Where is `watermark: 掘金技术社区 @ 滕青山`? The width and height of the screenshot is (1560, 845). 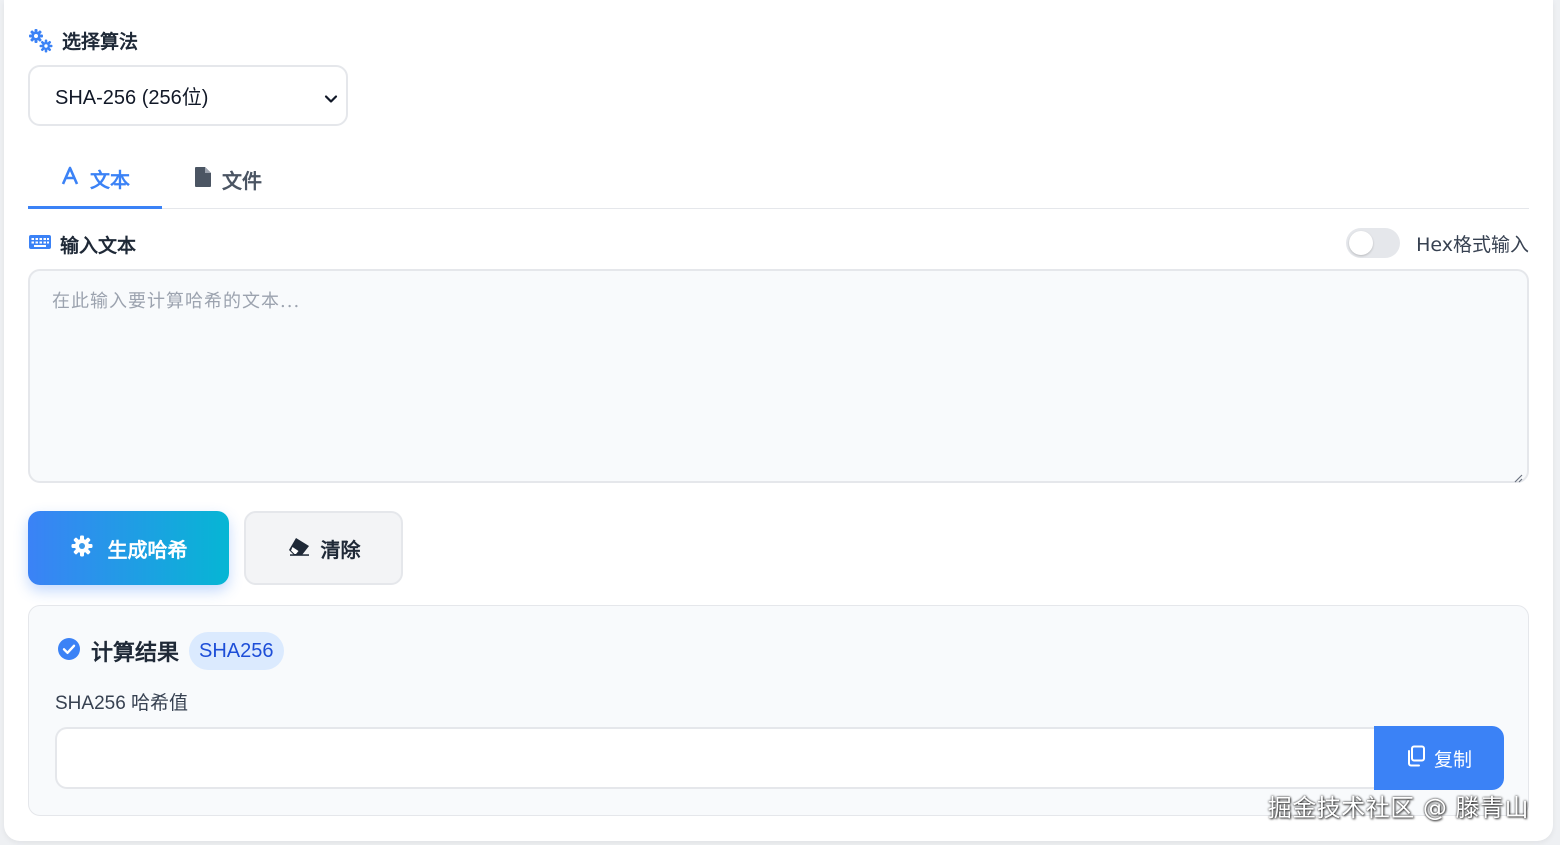
watermark: 掘金技术社区 @ 滕青山 is located at coordinates (1398, 808).